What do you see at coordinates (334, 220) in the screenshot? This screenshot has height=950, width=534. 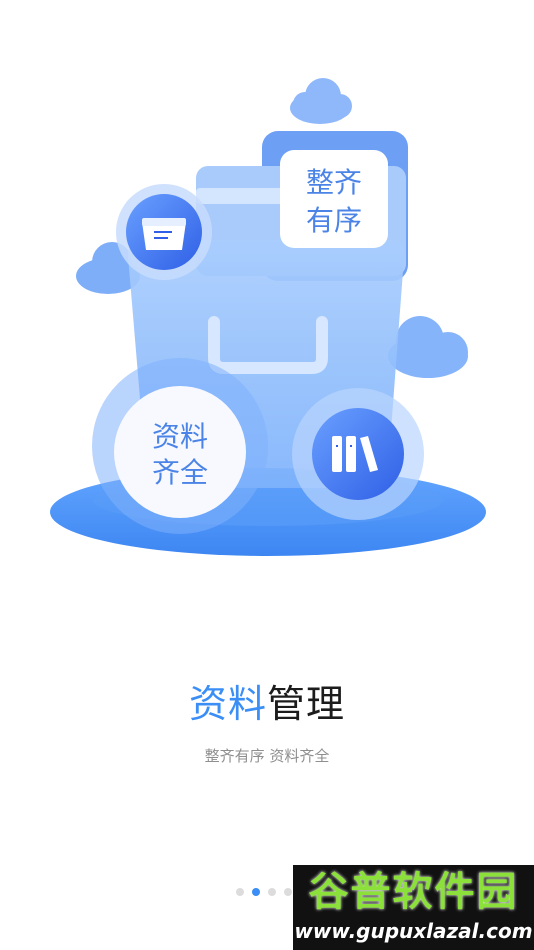 I see `note-card-line2: 有序` at bounding box center [334, 220].